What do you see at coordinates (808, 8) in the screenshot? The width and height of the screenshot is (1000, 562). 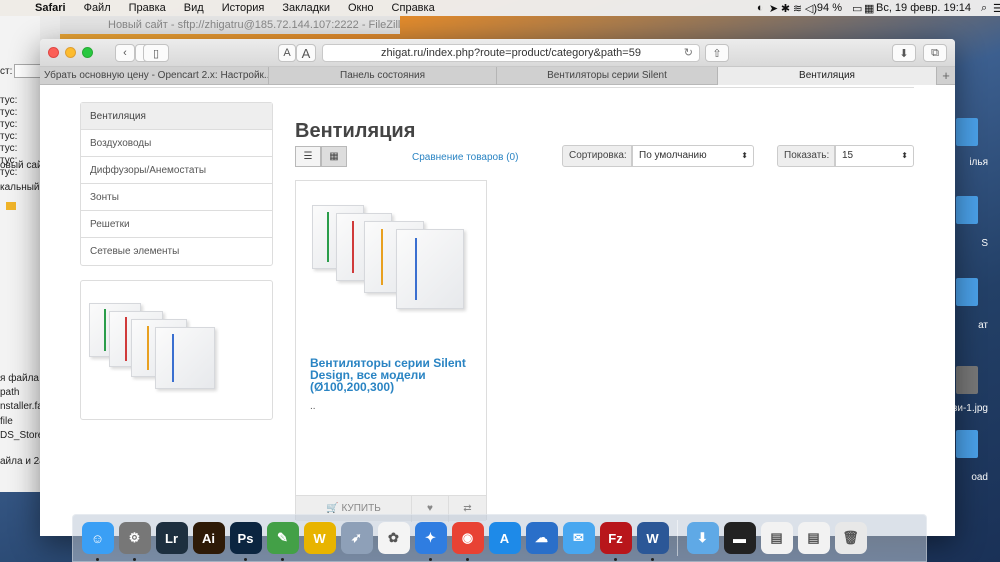 I see `volume-icon: ◁)` at bounding box center [808, 8].